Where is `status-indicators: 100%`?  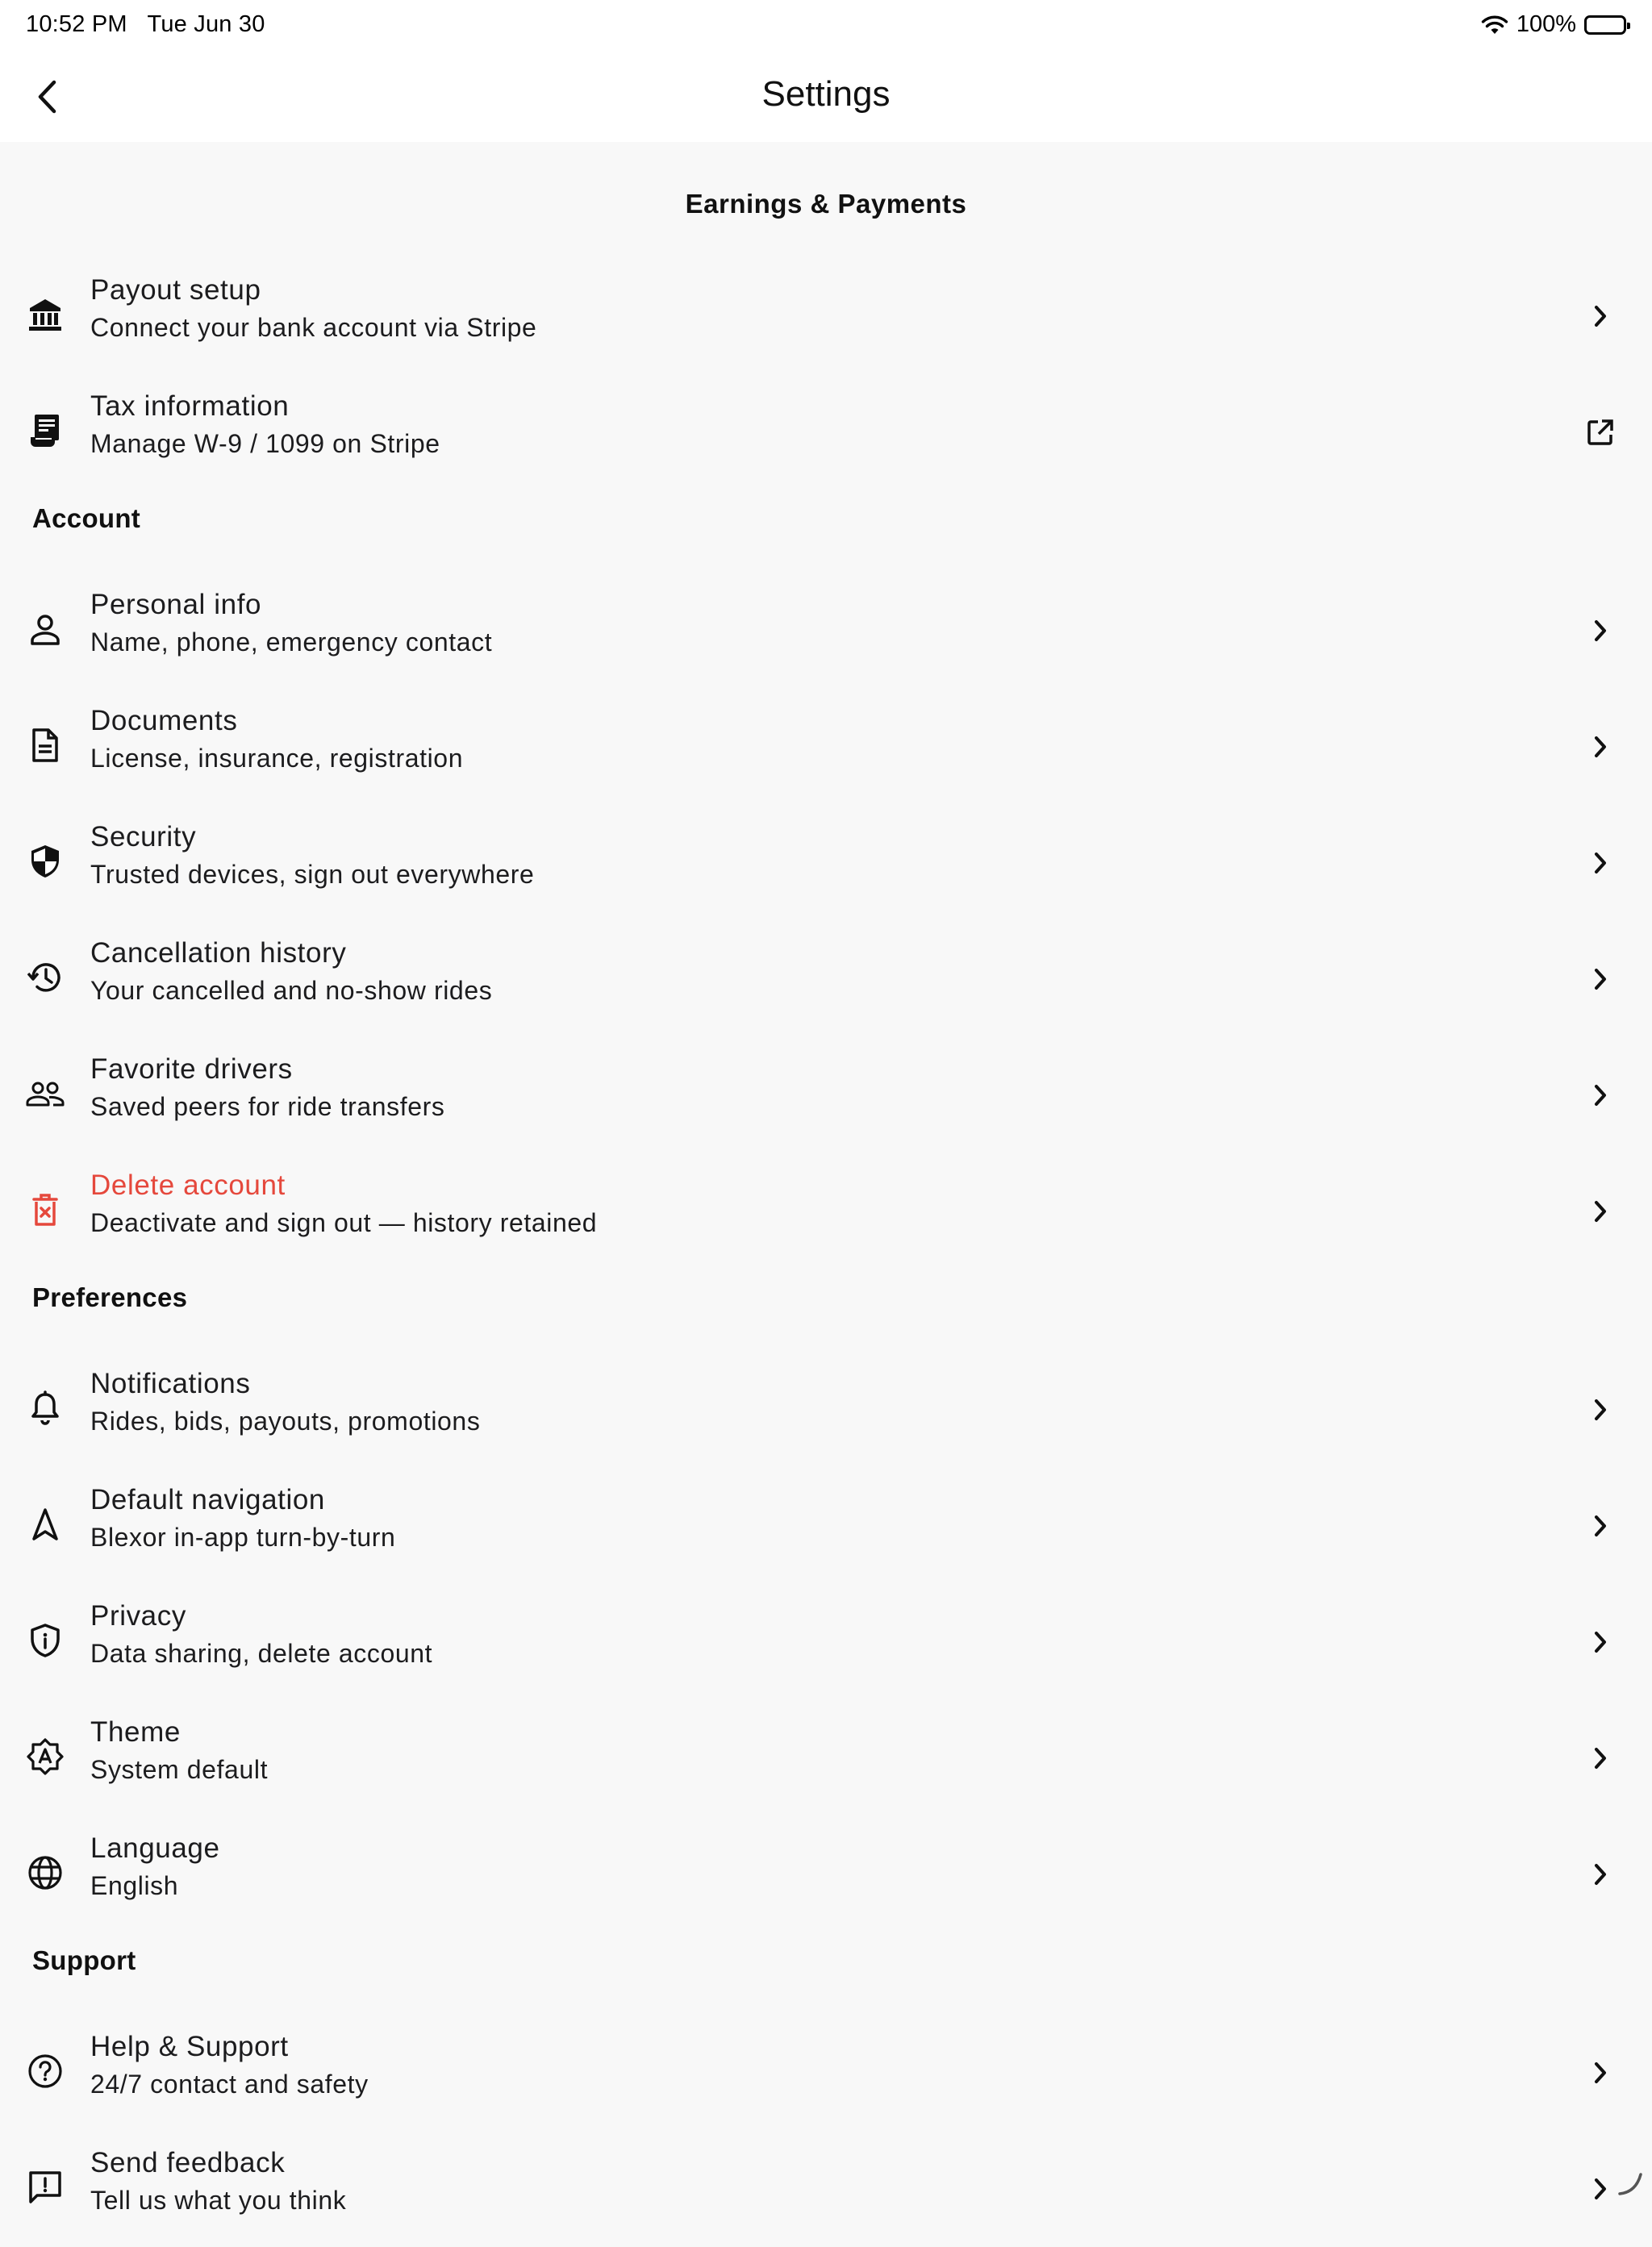 status-indicators: 100% is located at coordinates (1555, 24).